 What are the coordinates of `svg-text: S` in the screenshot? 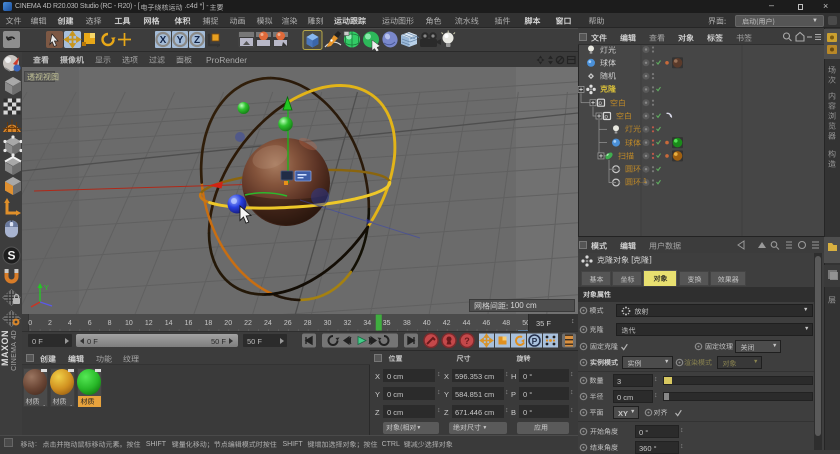 It's located at (11, 256).